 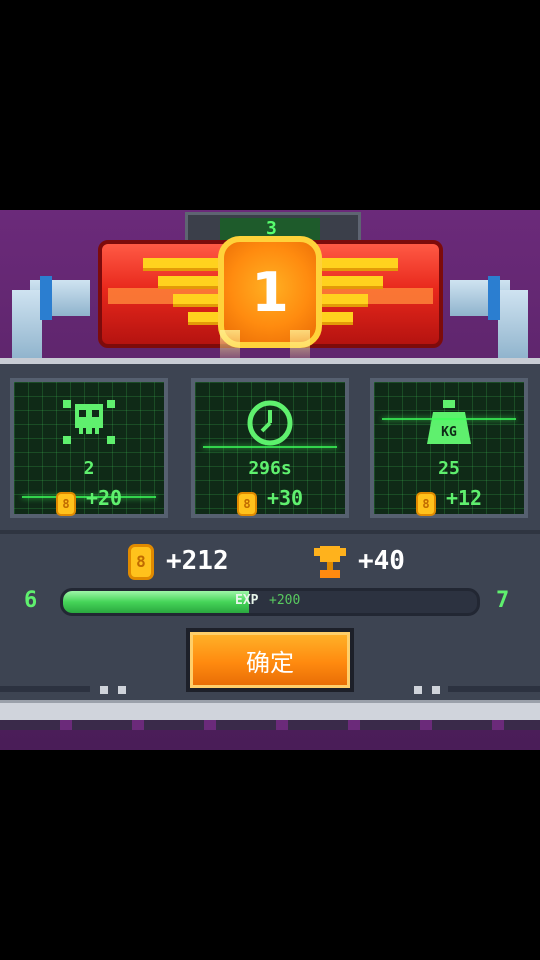 I want to click on rail-left, so click(x=45, y=689).